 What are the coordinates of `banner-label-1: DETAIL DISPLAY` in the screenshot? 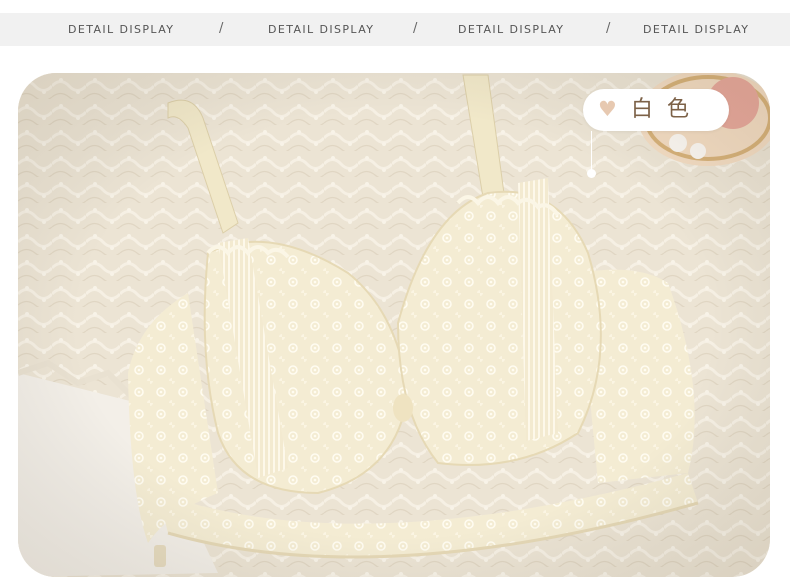 It's located at (121, 29).